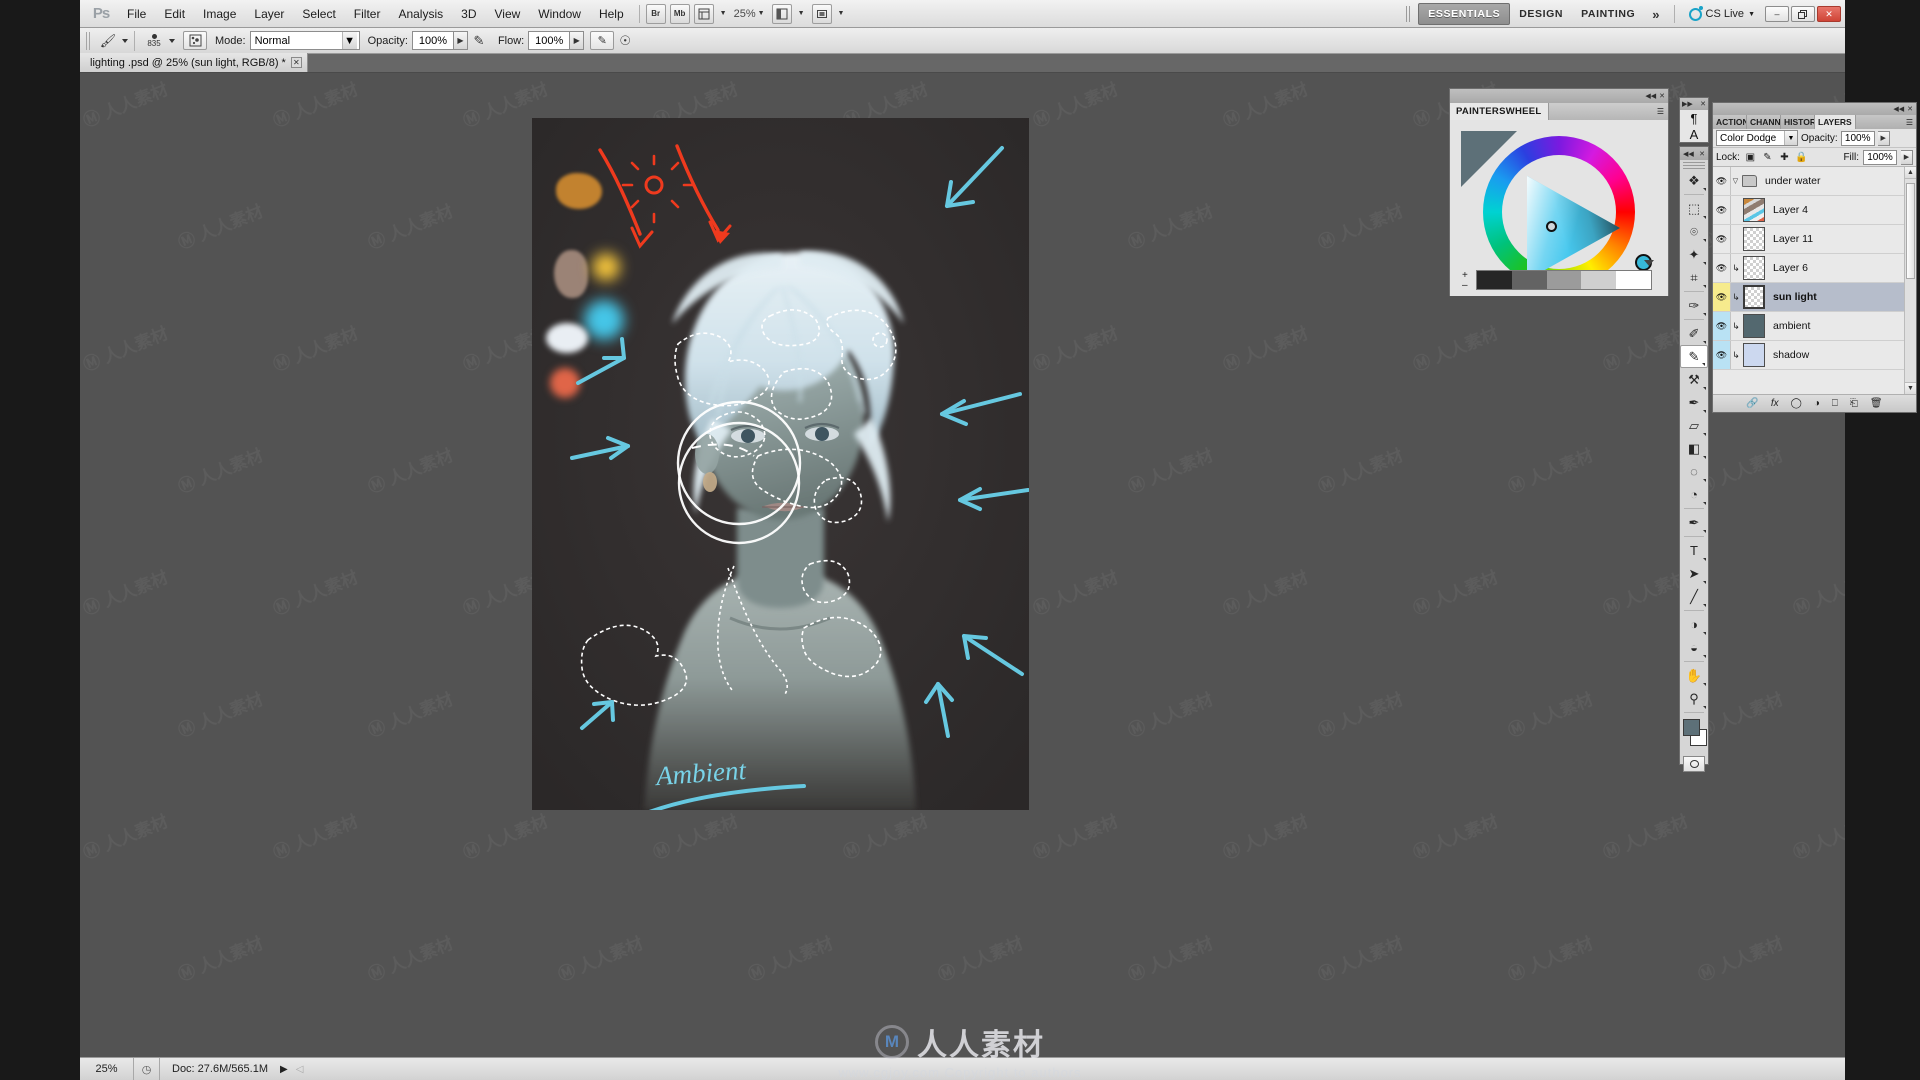  I want to click on foreground-color-swatch, so click(1691, 727).